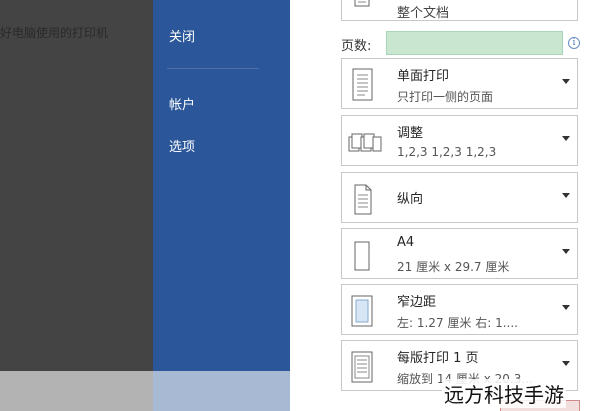 Image resolution: width=592 pixels, height=411 pixels. Describe the element at coordinates (438, 358) in the screenshot. I see `pages-per-sheet-title: 每版打印 1 页` at that location.